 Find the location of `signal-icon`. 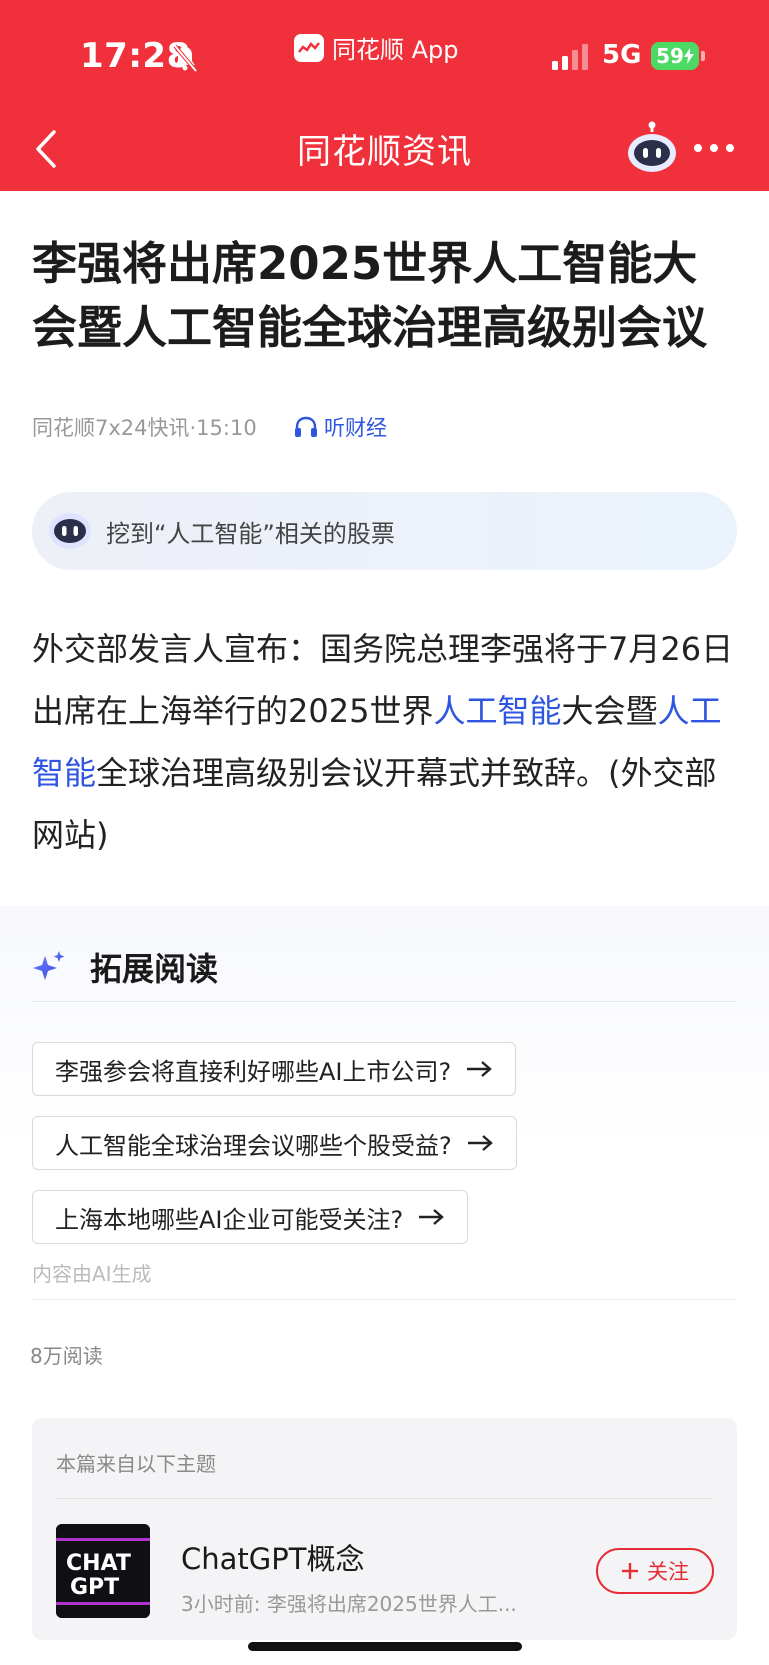

signal-icon is located at coordinates (570, 57).